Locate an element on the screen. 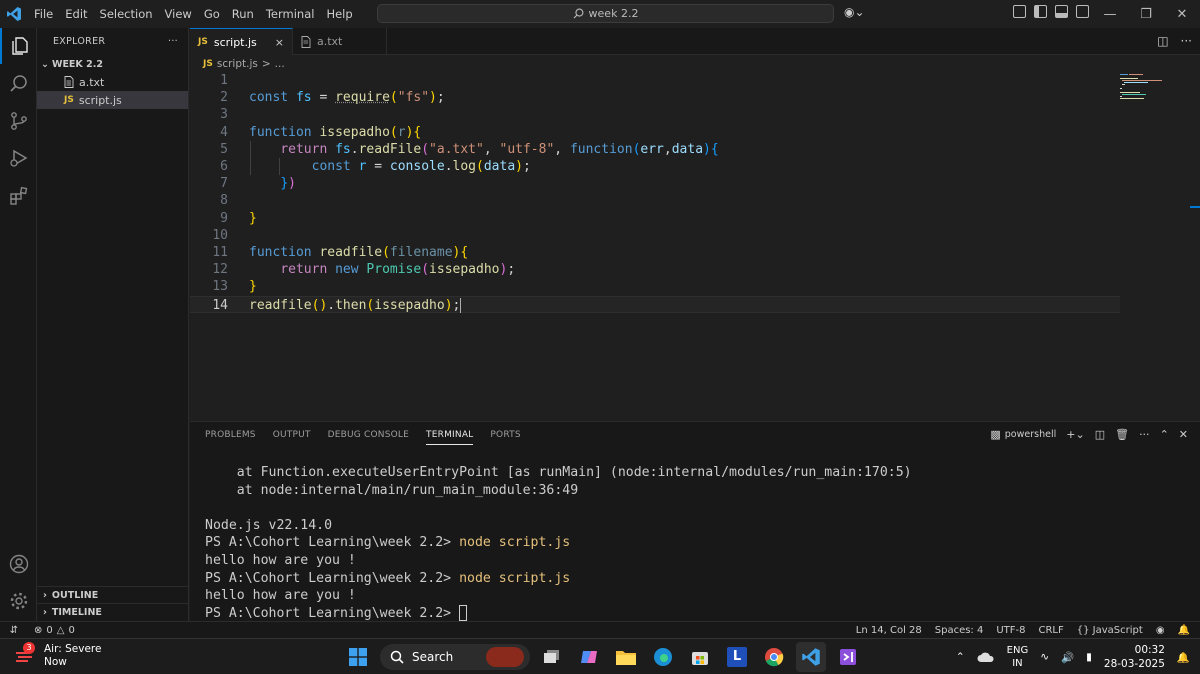 The image size is (1200, 674). menu-edit: Edit is located at coordinates (76, 14).